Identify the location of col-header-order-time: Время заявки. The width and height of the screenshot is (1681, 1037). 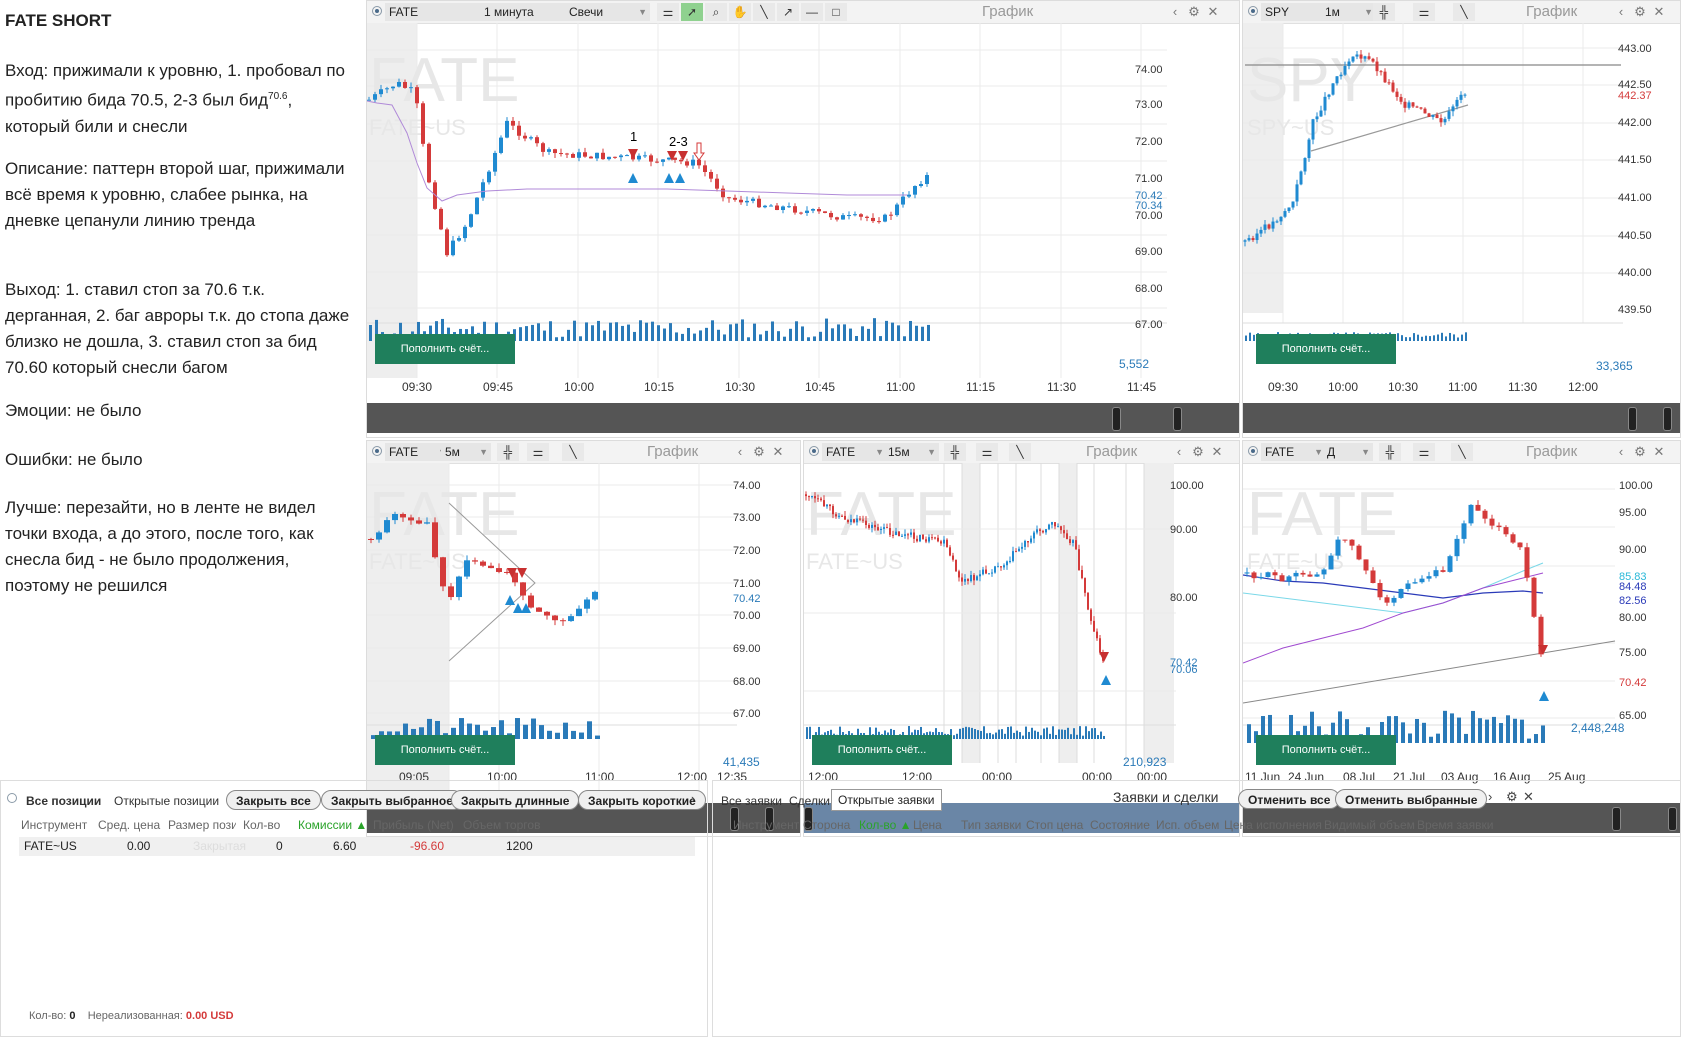
(1455, 825).